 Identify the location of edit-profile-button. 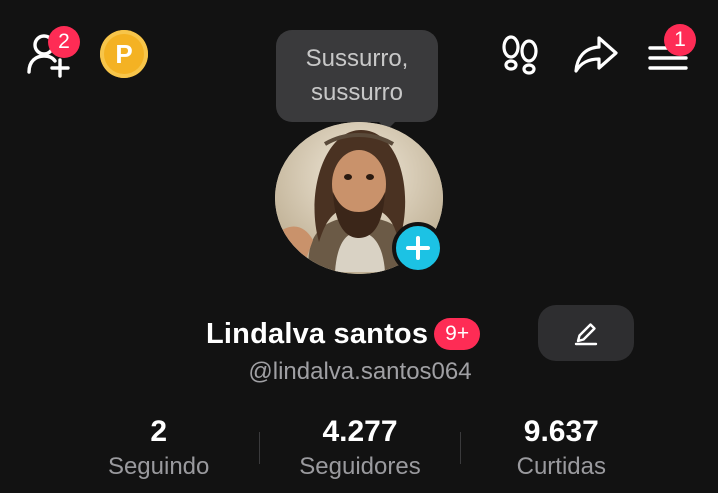
(586, 333).